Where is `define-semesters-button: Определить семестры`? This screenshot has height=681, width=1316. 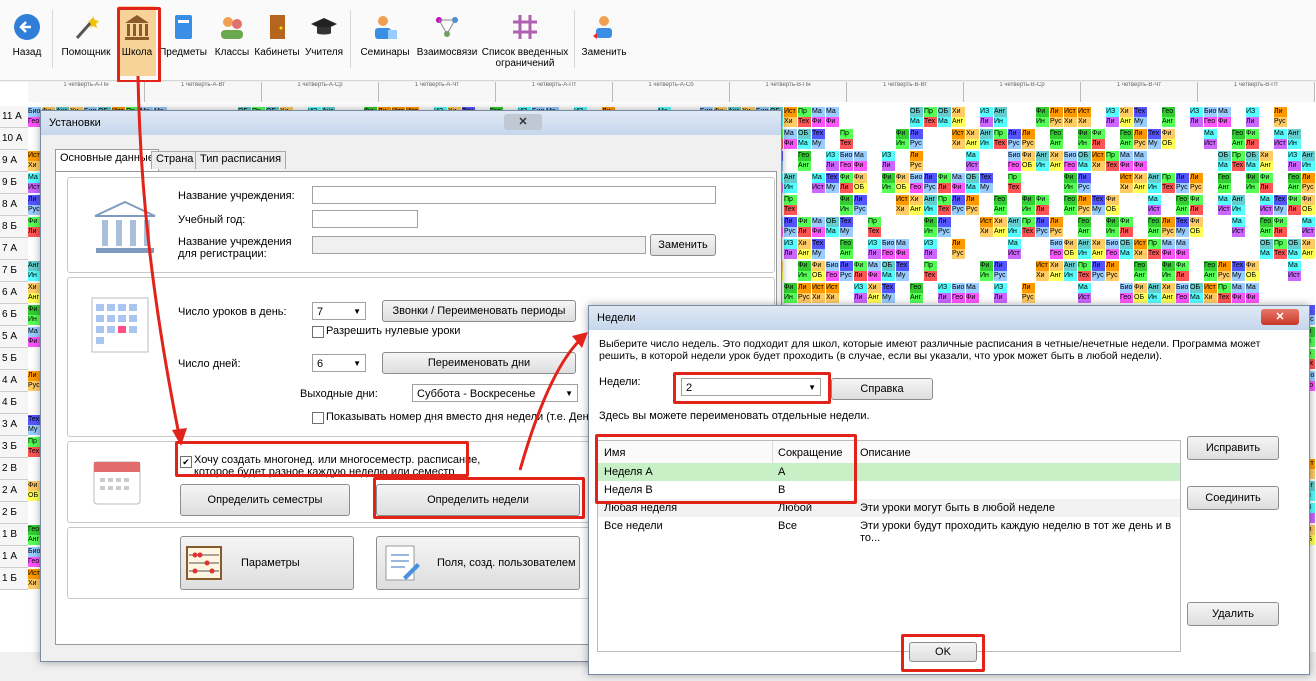 define-semesters-button: Определить семестры is located at coordinates (265, 500).